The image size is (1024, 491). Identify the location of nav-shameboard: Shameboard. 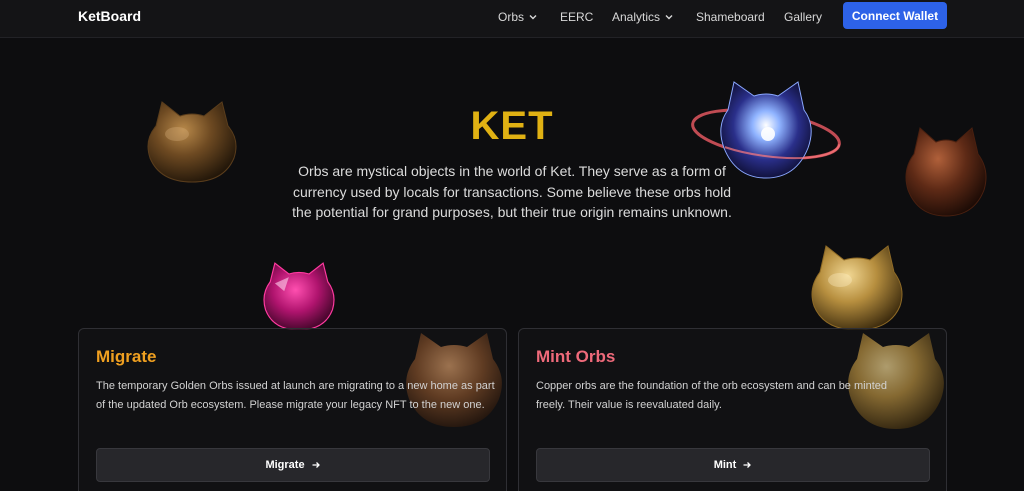
(730, 17).